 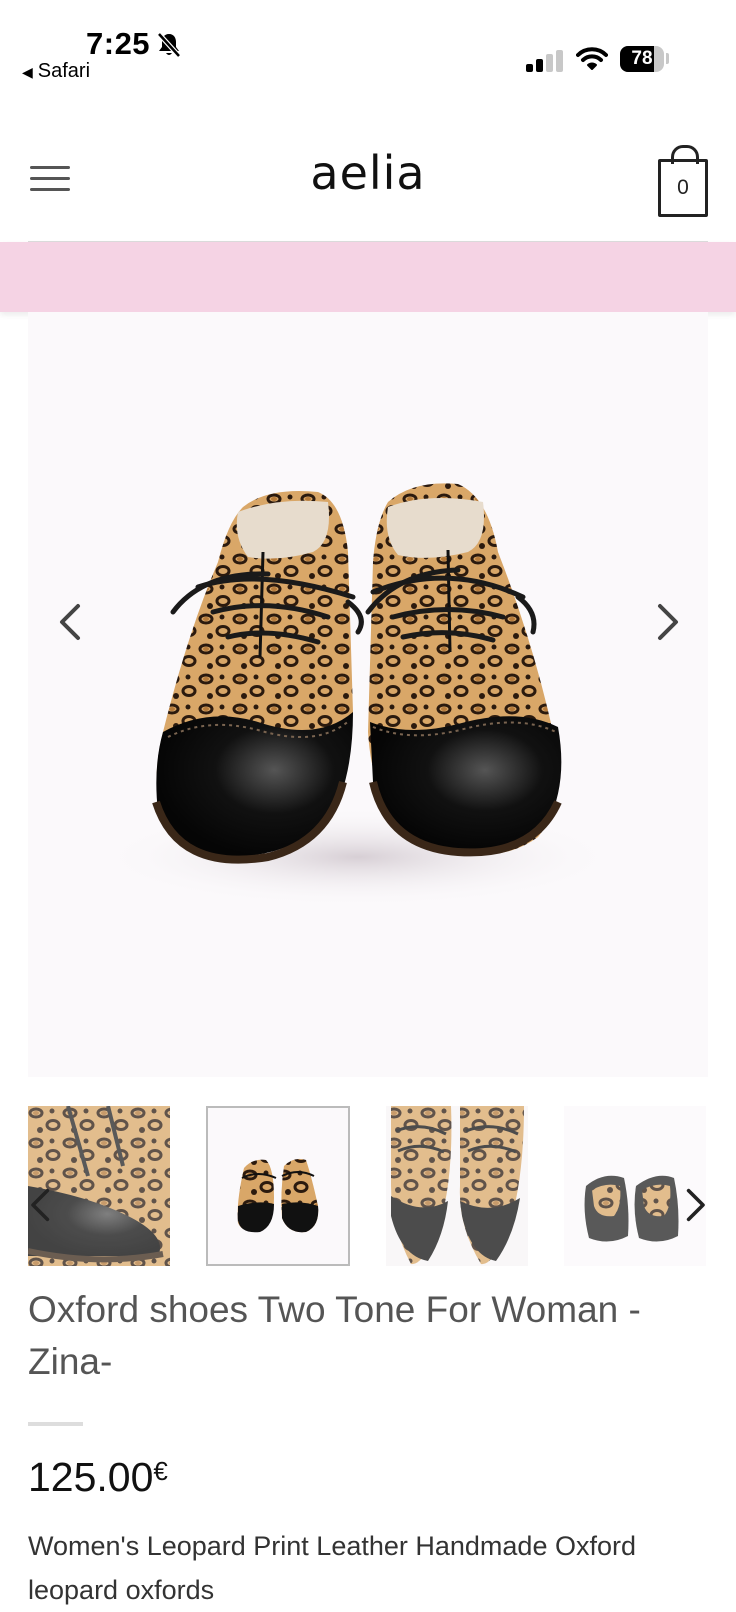 I want to click on bell-slash-icon, so click(x=169, y=45).